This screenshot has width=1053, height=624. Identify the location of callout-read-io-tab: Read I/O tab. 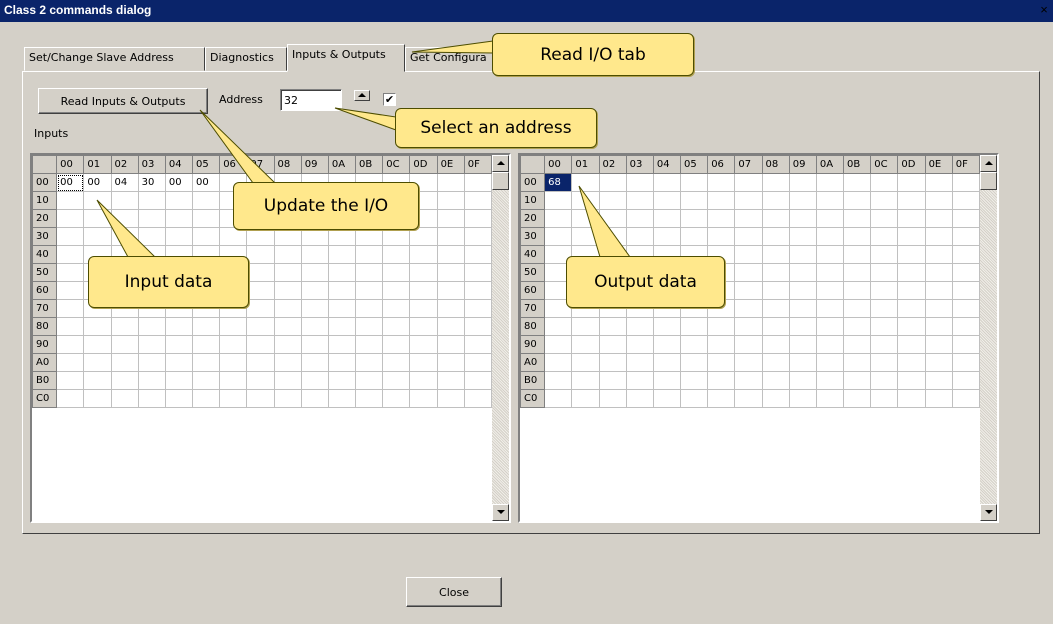
(593, 54).